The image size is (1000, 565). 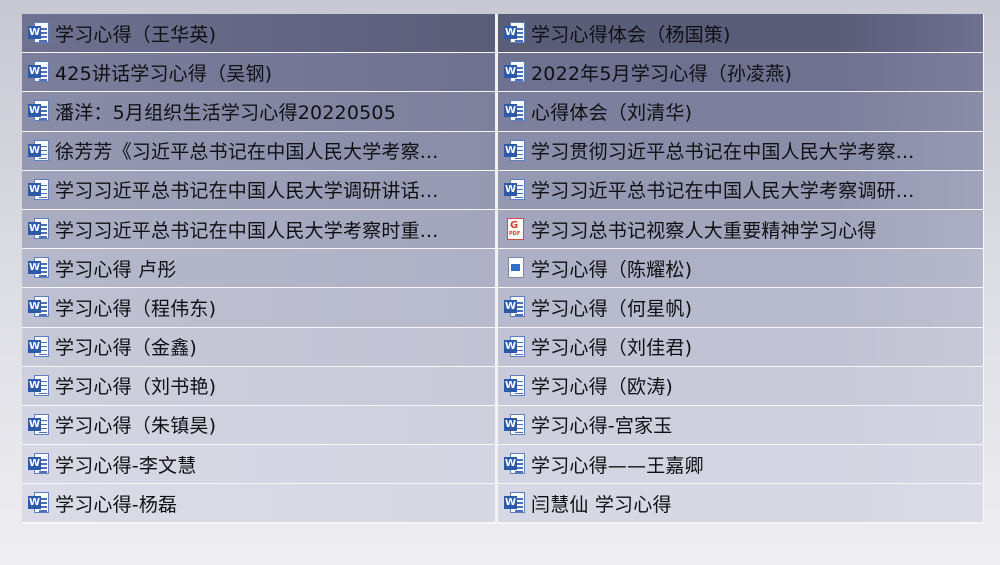 What do you see at coordinates (136, 426) in the screenshot?
I see `file-name: 学习心得（朱镇昊)` at bounding box center [136, 426].